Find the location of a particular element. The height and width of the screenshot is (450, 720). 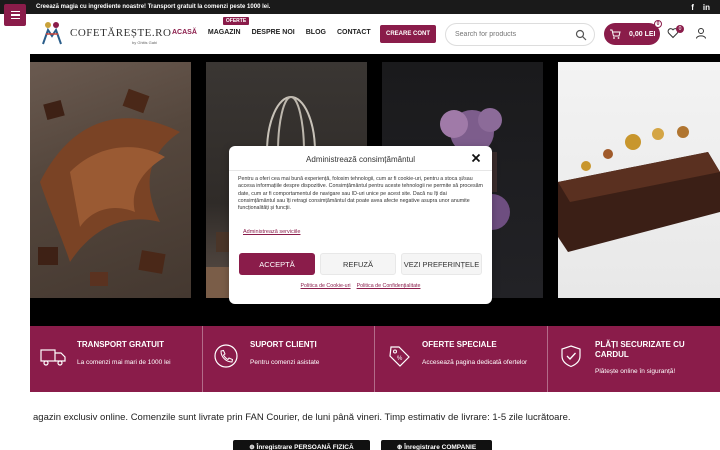

cookie-policy-link: Politica de Cookie-uri is located at coordinates (326, 286).